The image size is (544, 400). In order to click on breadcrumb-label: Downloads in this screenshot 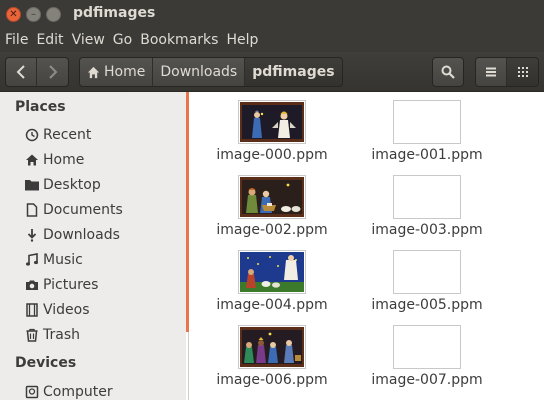, I will do `click(199, 72)`.